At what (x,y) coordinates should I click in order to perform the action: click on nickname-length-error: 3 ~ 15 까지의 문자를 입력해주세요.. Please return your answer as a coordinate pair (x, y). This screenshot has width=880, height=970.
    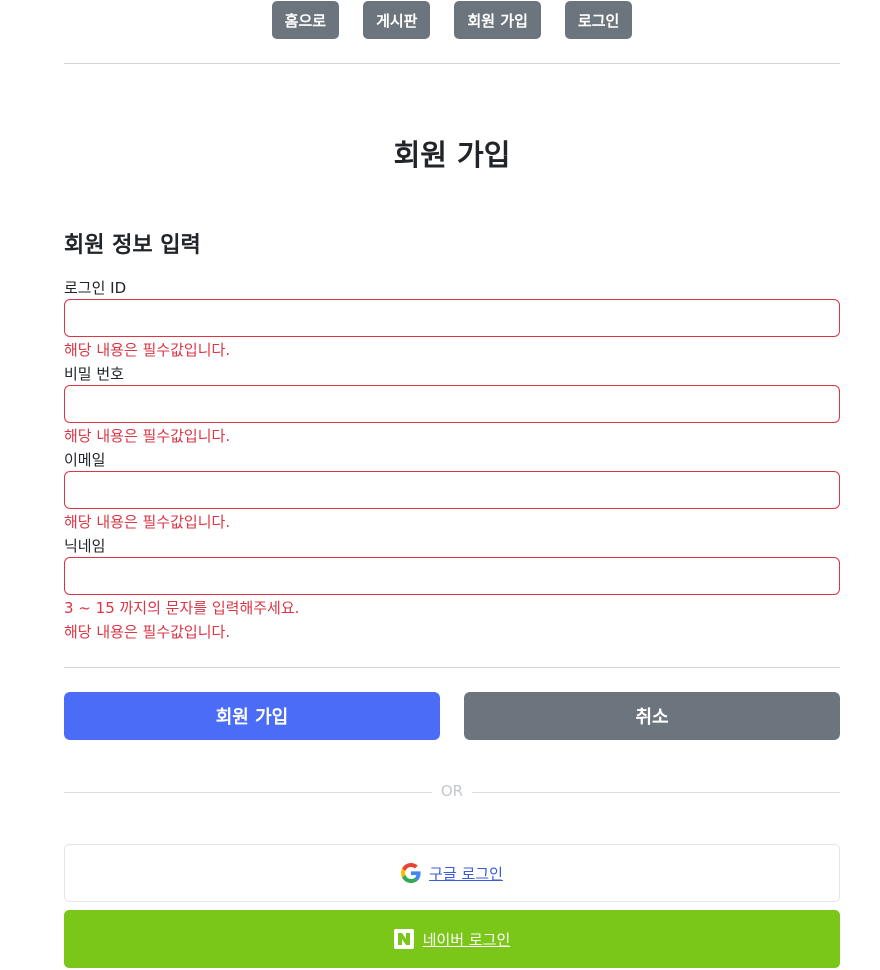
    Looking at the image, I should click on (182, 608).